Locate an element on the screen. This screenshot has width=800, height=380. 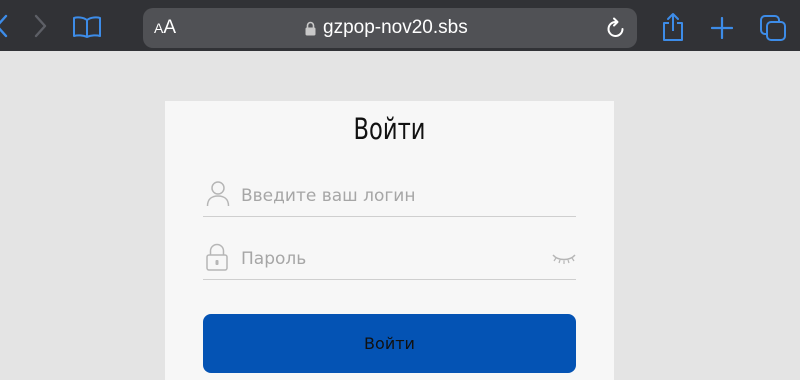
tabs-icon is located at coordinates (773, 28).